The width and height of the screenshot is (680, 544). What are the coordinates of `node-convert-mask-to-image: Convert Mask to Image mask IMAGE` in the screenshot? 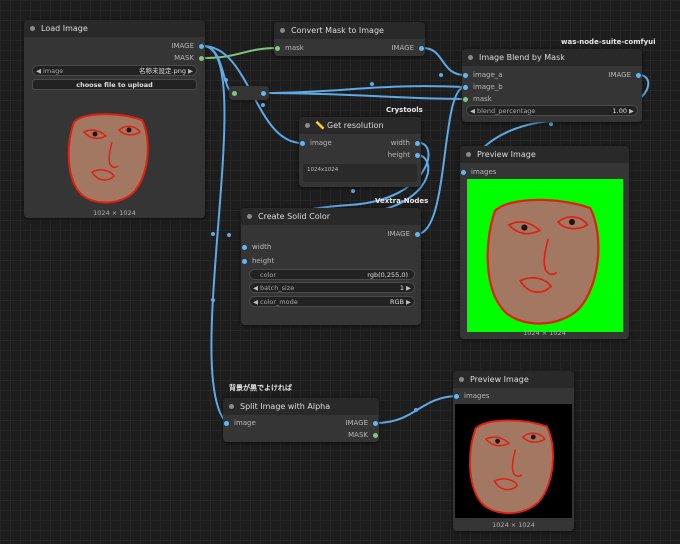 It's located at (349, 39).